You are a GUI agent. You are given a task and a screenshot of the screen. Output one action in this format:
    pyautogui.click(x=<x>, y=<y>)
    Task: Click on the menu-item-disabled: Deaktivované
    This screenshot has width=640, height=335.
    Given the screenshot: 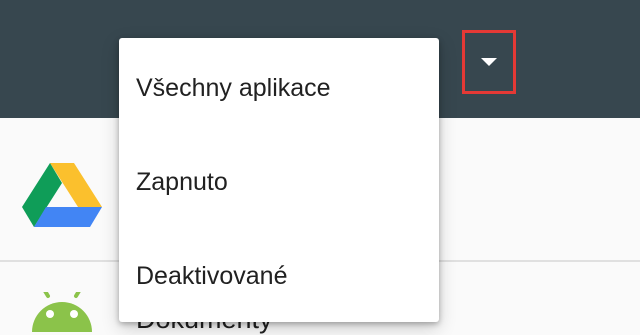 What is the action you would take?
    pyautogui.click(x=279, y=276)
    